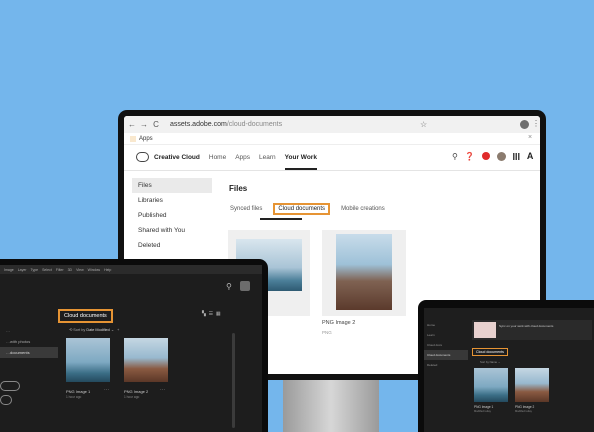  Describe the element at coordinates (246, 209) in the screenshot. I see `tab-synced-files: Synced files` at that location.